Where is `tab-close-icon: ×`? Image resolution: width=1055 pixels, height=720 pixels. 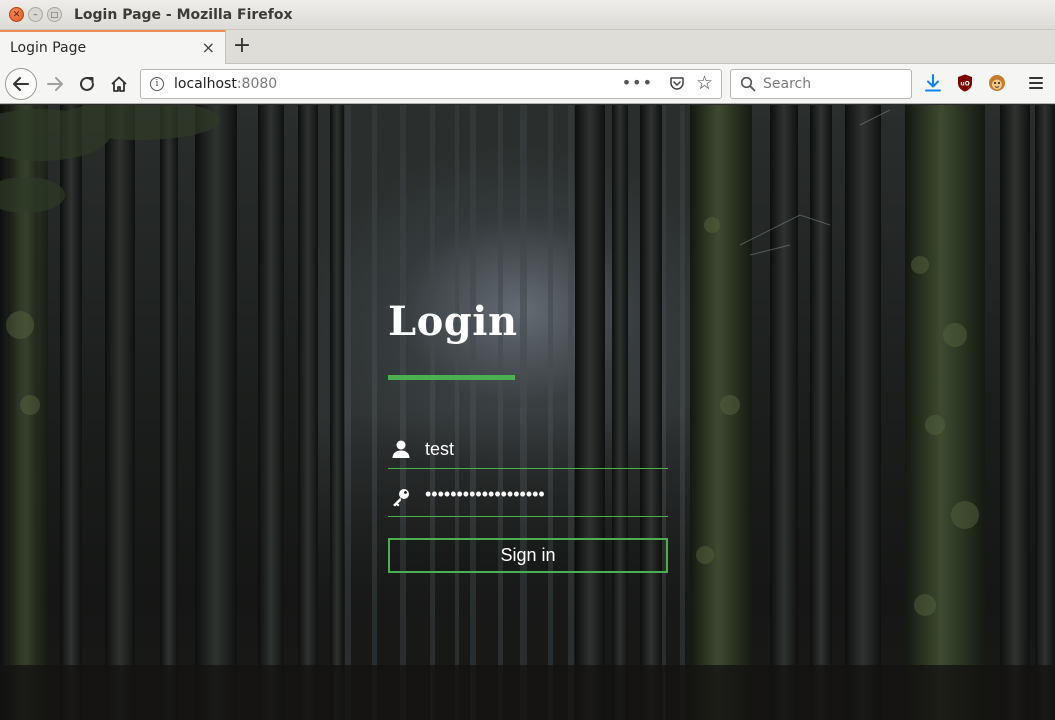
tab-close-icon: × is located at coordinates (208, 47).